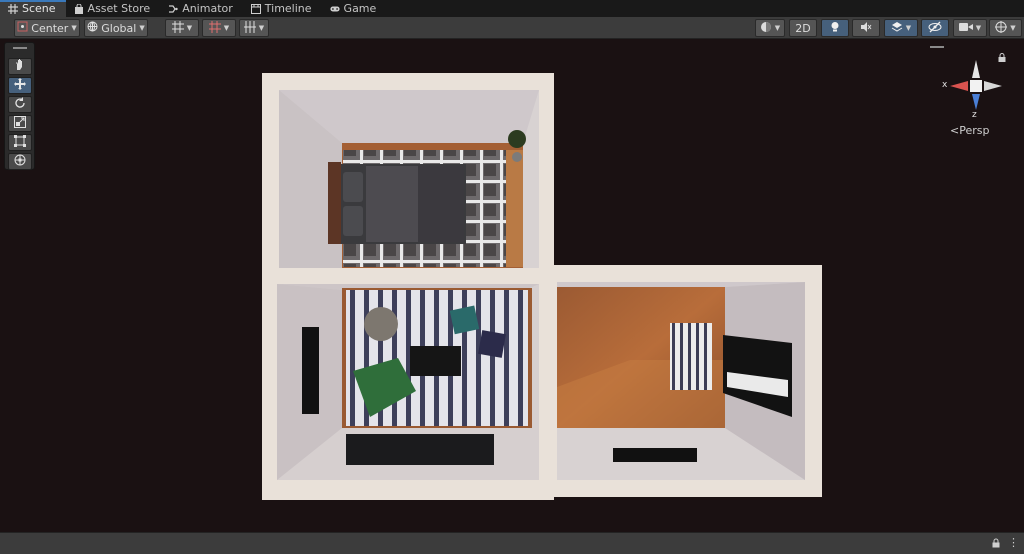  What do you see at coordinates (50, 28) in the screenshot?
I see `pivot-mode-label: Center` at bounding box center [50, 28].